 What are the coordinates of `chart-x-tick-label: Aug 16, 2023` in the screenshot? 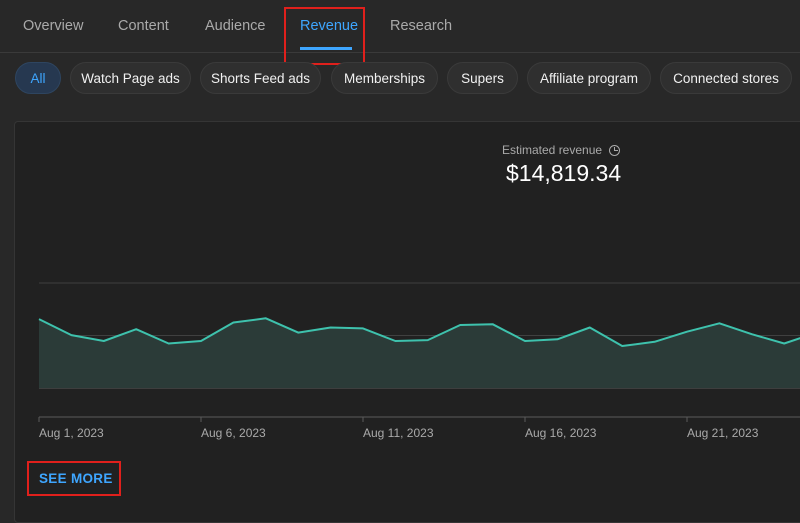 It's located at (561, 433).